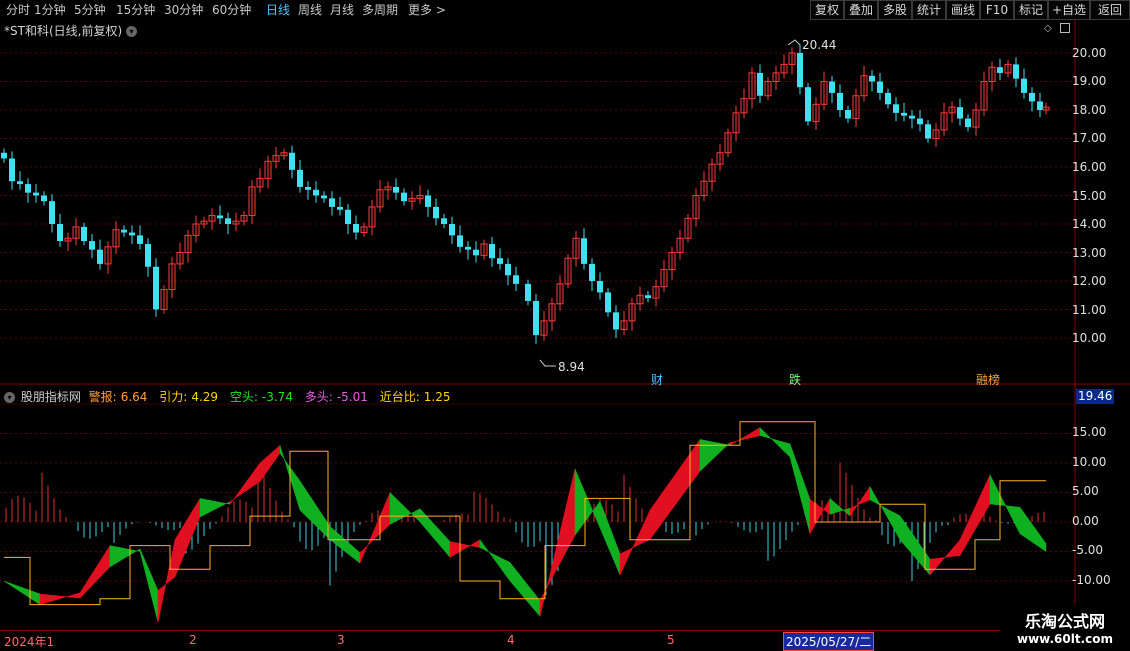 The image size is (1130, 651). What do you see at coordinates (861, 10) in the screenshot?
I see `overlay-button: 叠加` at bounding box center [861, 10].